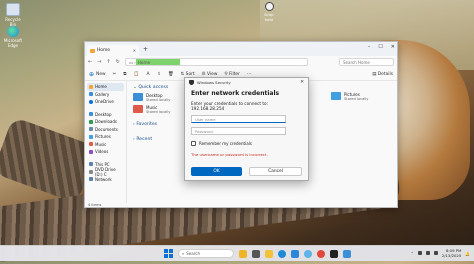 The height and width of the screenshot is (264, 474). I want to click on desktop-icon-drop: Drop here, so click(269, 12).